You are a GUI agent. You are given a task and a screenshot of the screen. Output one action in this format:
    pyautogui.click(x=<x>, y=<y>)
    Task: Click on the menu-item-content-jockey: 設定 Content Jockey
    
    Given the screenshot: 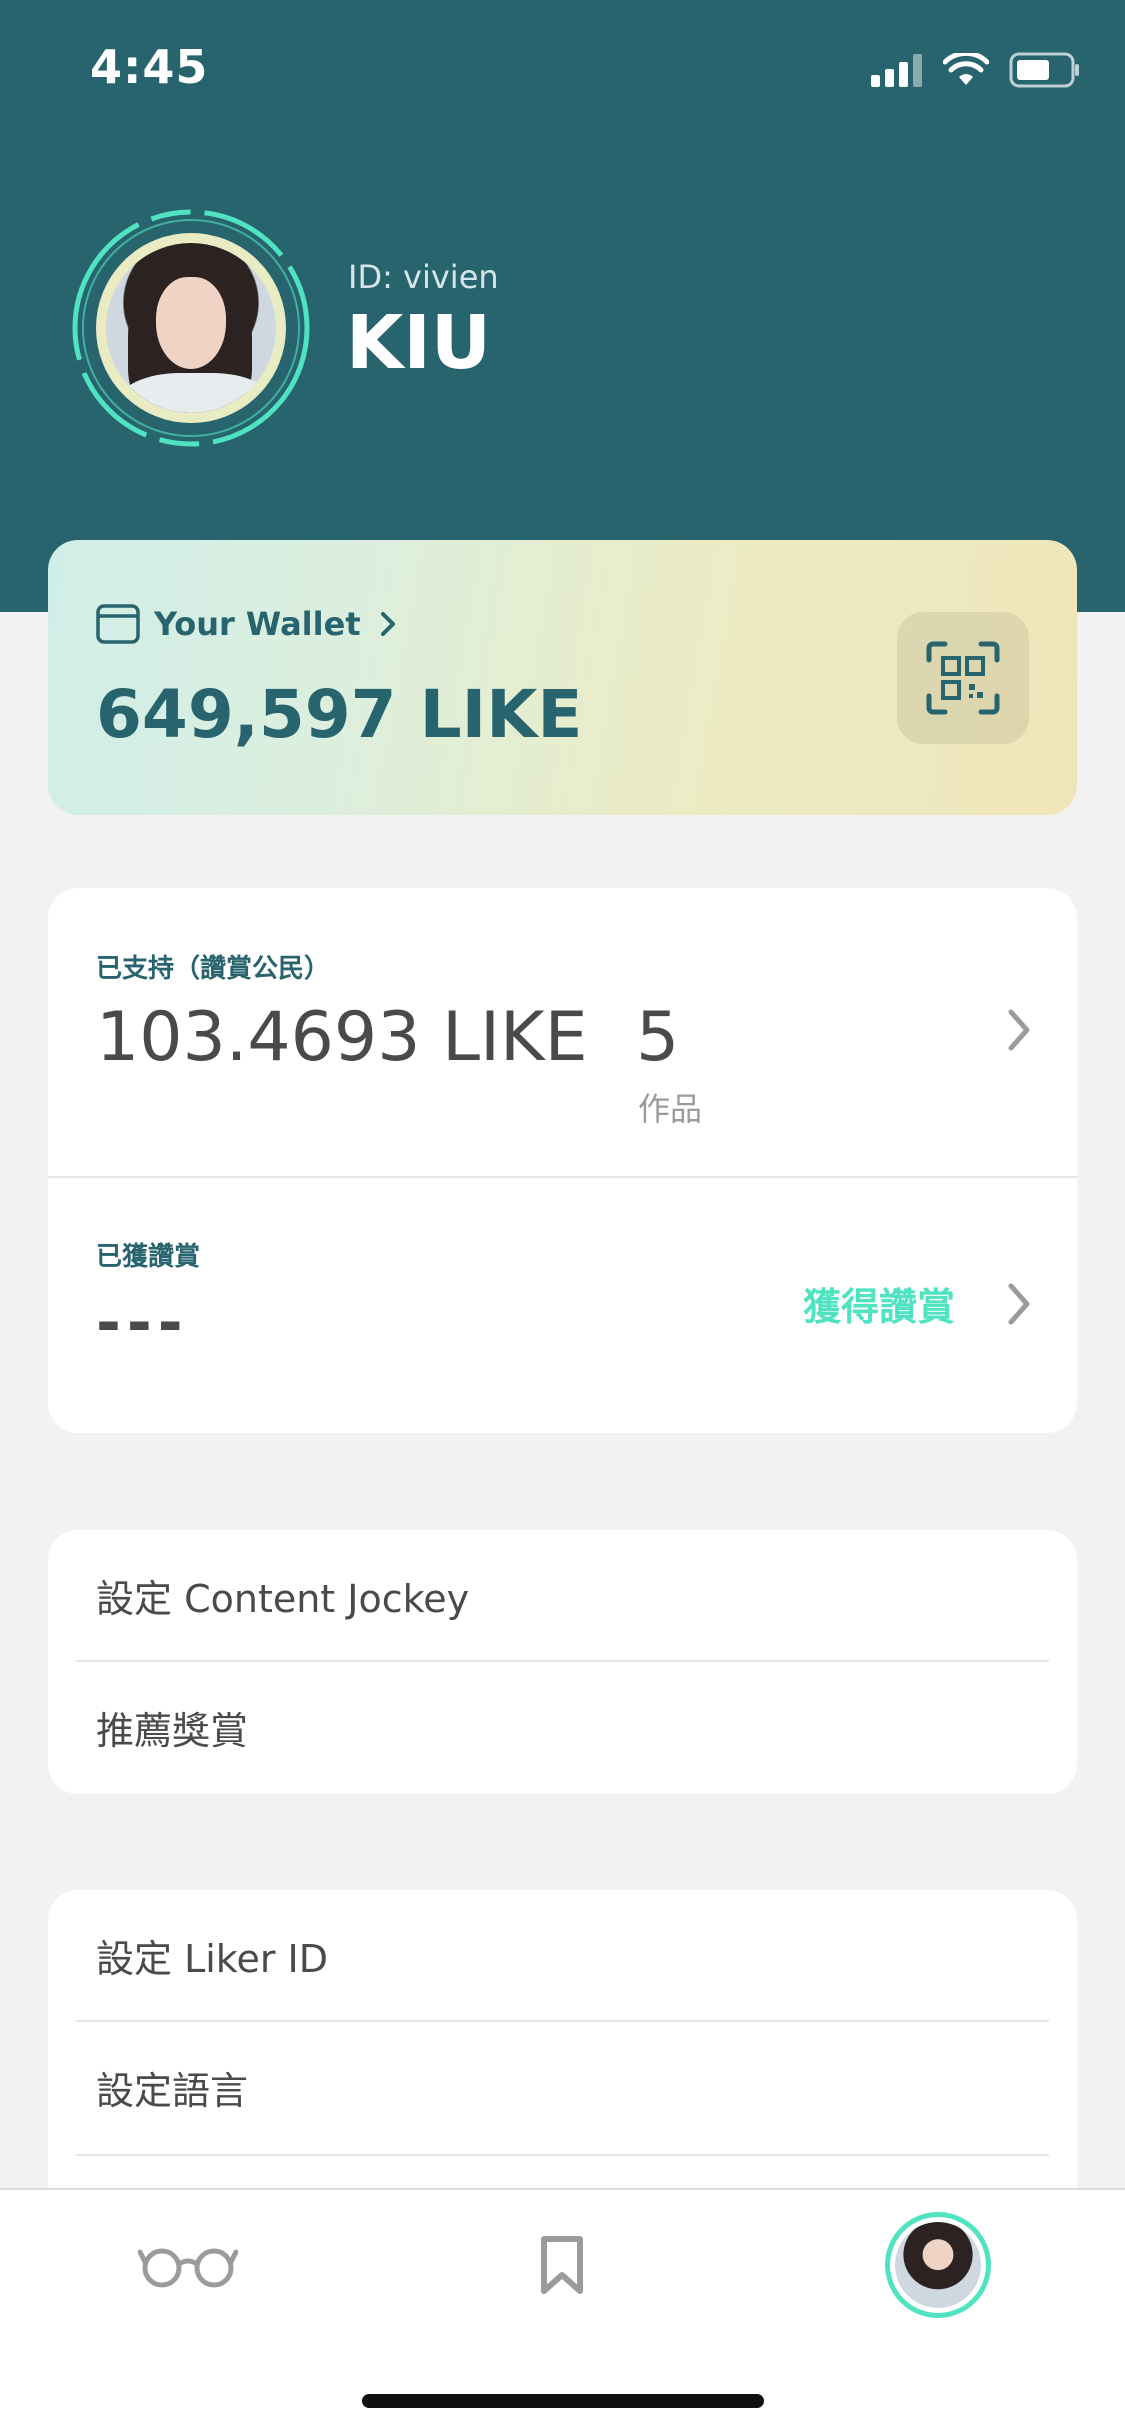 What is the action you would take?
    pyautogui.click(x=562, y=1595)
    